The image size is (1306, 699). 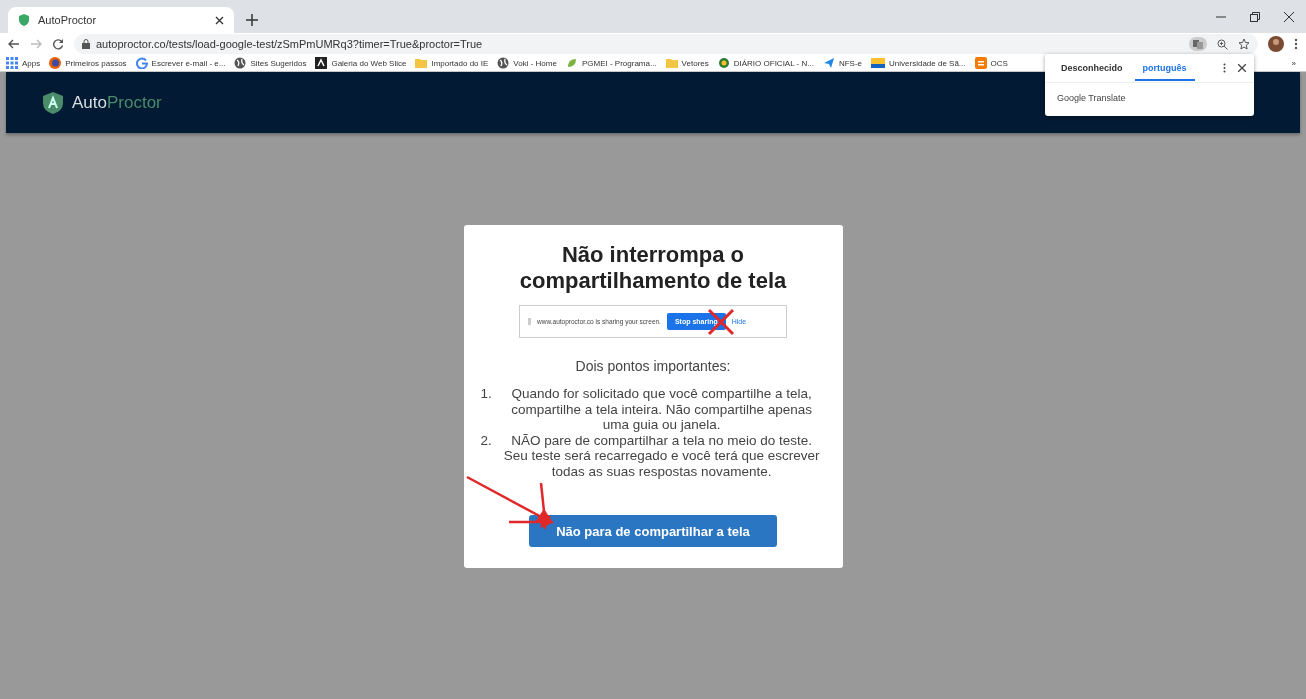 I want to click on star-icon, so click(x=1244, y=44).